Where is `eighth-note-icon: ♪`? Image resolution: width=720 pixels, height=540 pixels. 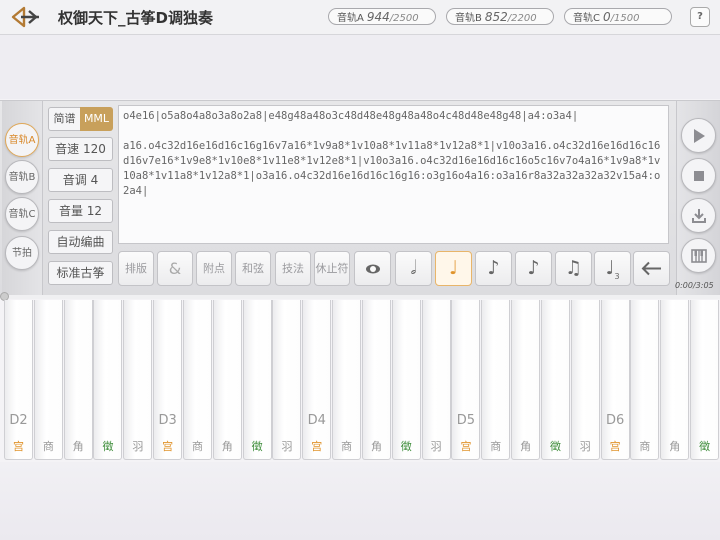 eighth-note-icon: ♪ is located at coordinates (493, 268).